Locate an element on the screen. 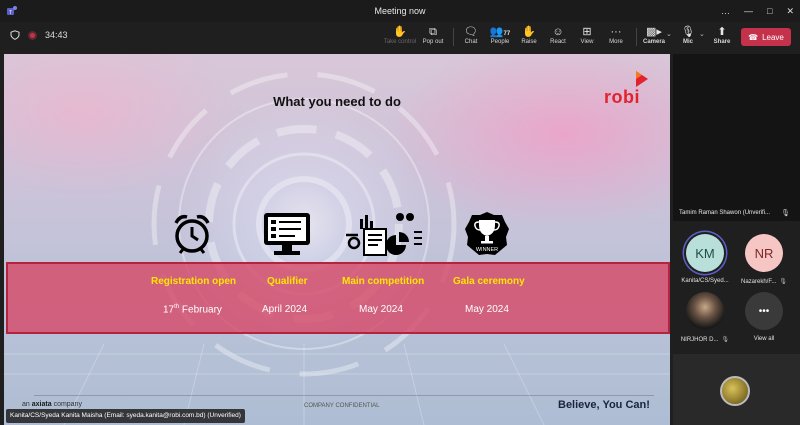 The image size is (800, 425). milestone-date-month: February is located at coordinates (200, 310).